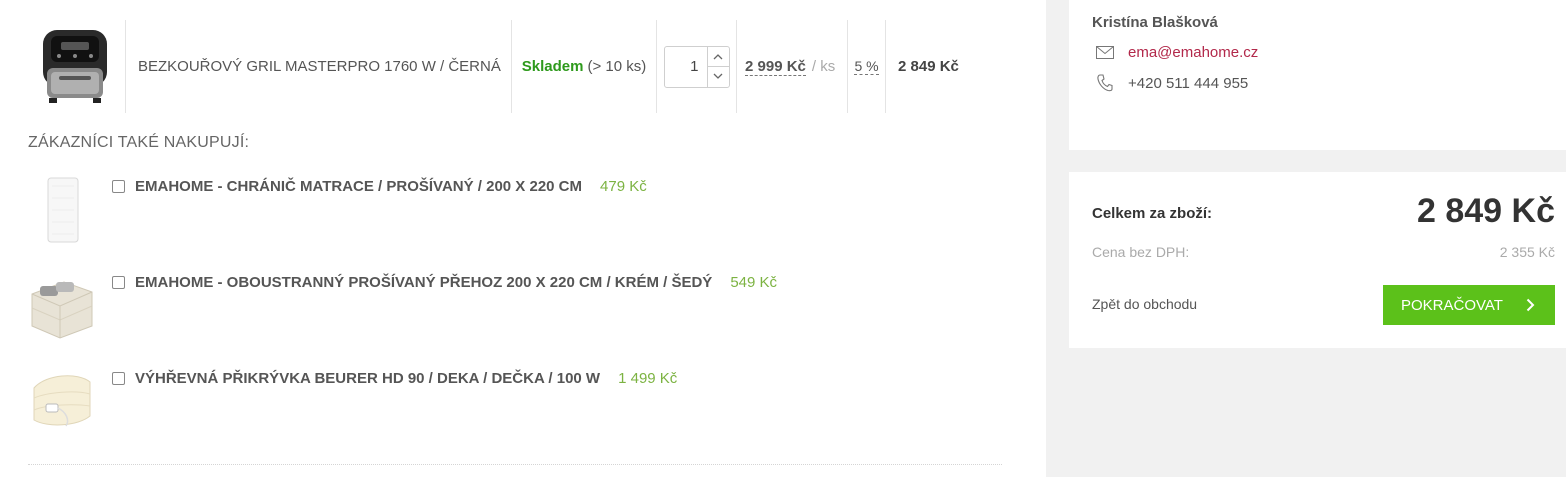 This screenshot has width=1566, height=477. I want to click on quantity-decrease-button, so click(718, 76).